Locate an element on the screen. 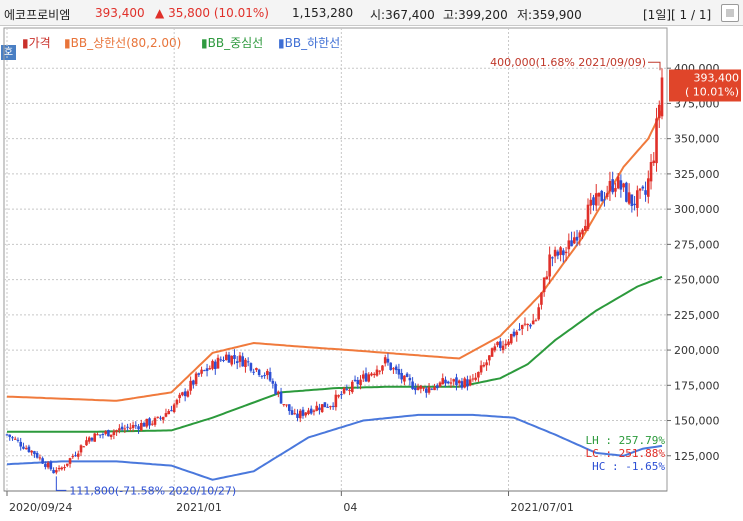 This screenshot has width=743, height=521. y-tick-label: 200,000 is located at coordinates (697, 350).